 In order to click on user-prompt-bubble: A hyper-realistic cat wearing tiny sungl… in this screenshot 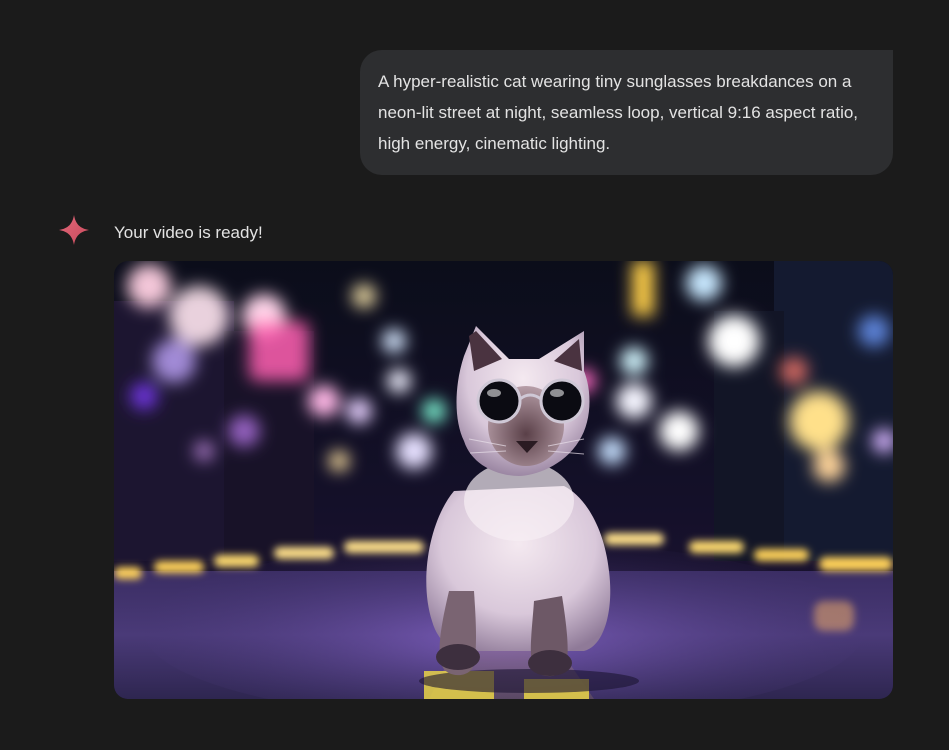, I will do `click(626, 112)`.